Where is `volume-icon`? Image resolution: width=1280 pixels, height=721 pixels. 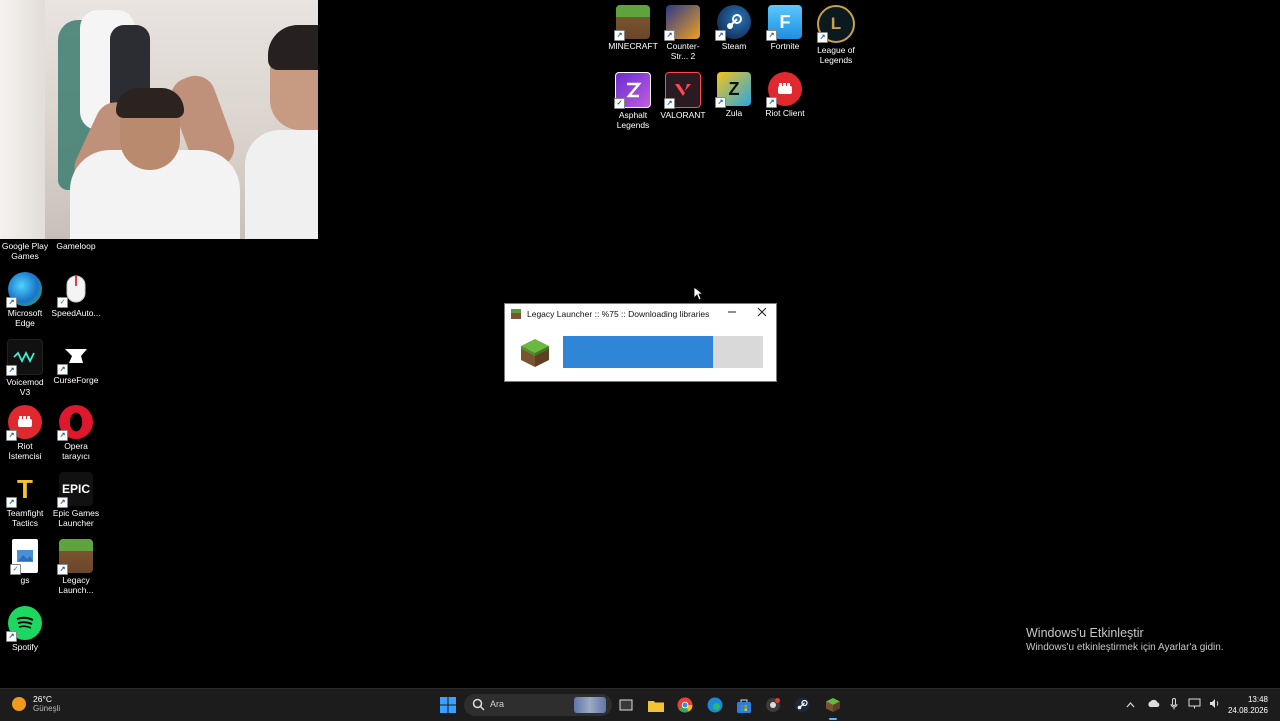
volume-icon is located at coordinates (1215, 705).